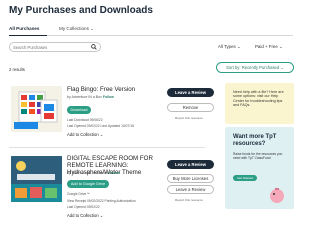 This screenshot has width=320, height=243. Describe the element at coordinates (101, 89) in the screenshot. I see `product-title: Flag Bingo: Free Version` at that location.